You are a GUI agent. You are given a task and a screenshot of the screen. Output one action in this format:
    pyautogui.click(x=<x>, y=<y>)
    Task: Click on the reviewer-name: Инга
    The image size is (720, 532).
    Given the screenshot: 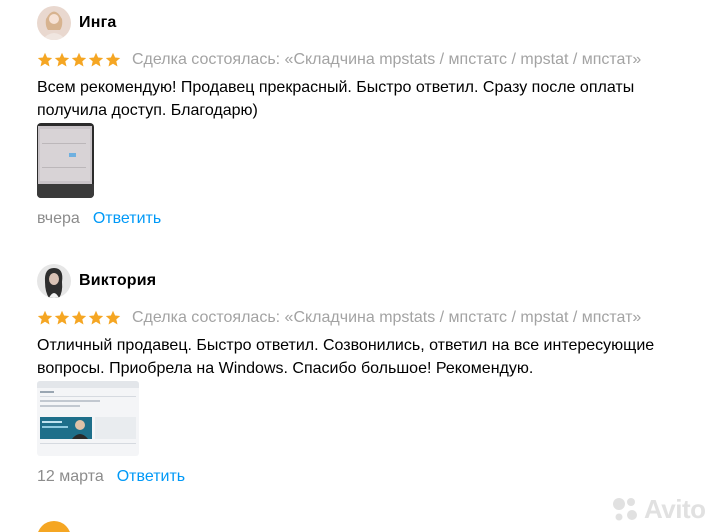 What is the action you would take?
    pyautogui.click(x=98, y=23)
    